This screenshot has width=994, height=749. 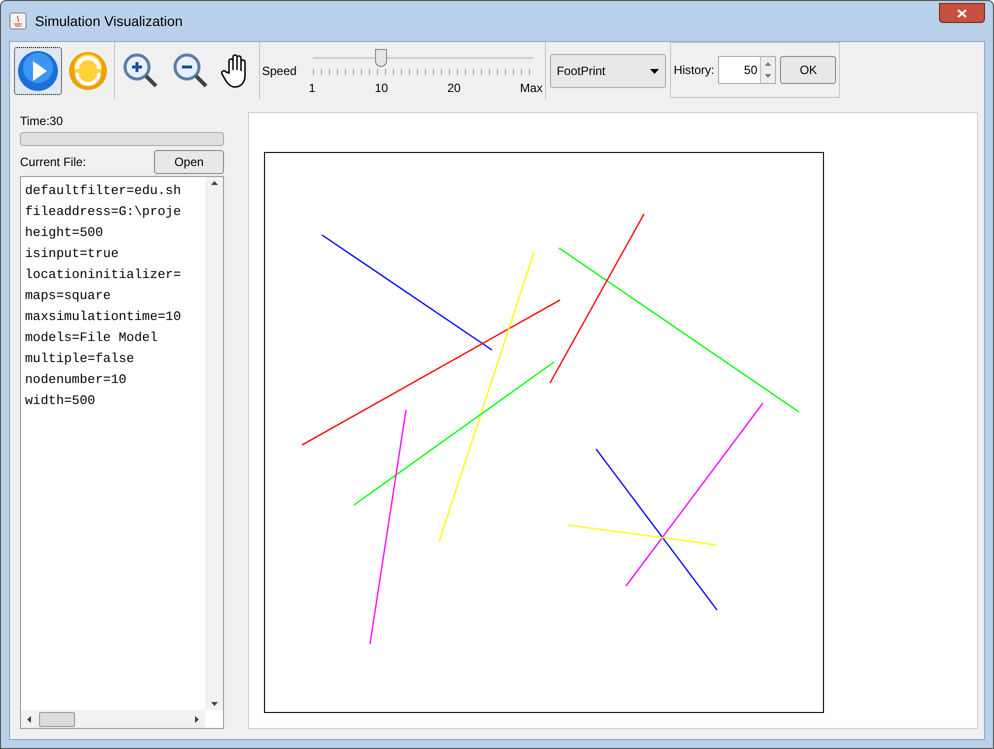 What do you see at coordinates (76, 380) in the screenshot?
I see `file-line: nodenumber=10` at bounding box center [76, 380].